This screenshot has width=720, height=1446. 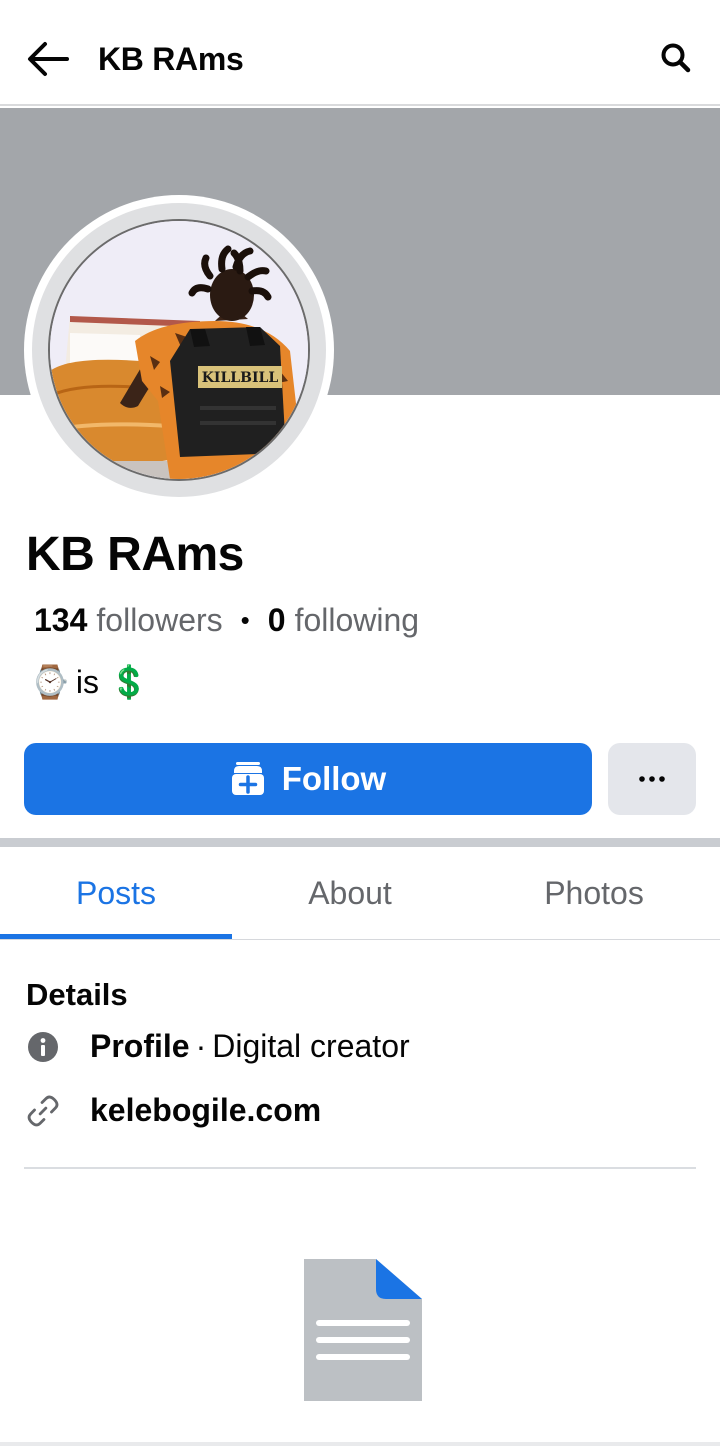 I want to click on detail-website: kelebogile.com, so click(x=173, y=1110).